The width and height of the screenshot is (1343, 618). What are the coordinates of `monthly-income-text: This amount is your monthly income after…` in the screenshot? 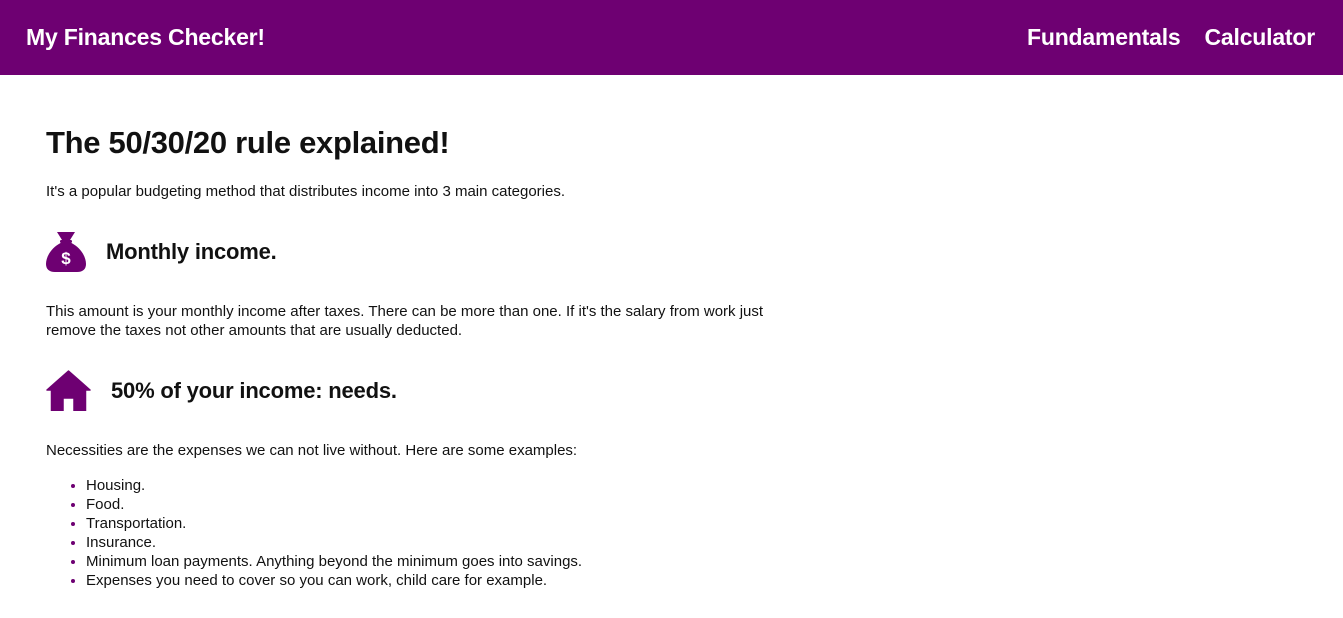 It's located at (405, 321).